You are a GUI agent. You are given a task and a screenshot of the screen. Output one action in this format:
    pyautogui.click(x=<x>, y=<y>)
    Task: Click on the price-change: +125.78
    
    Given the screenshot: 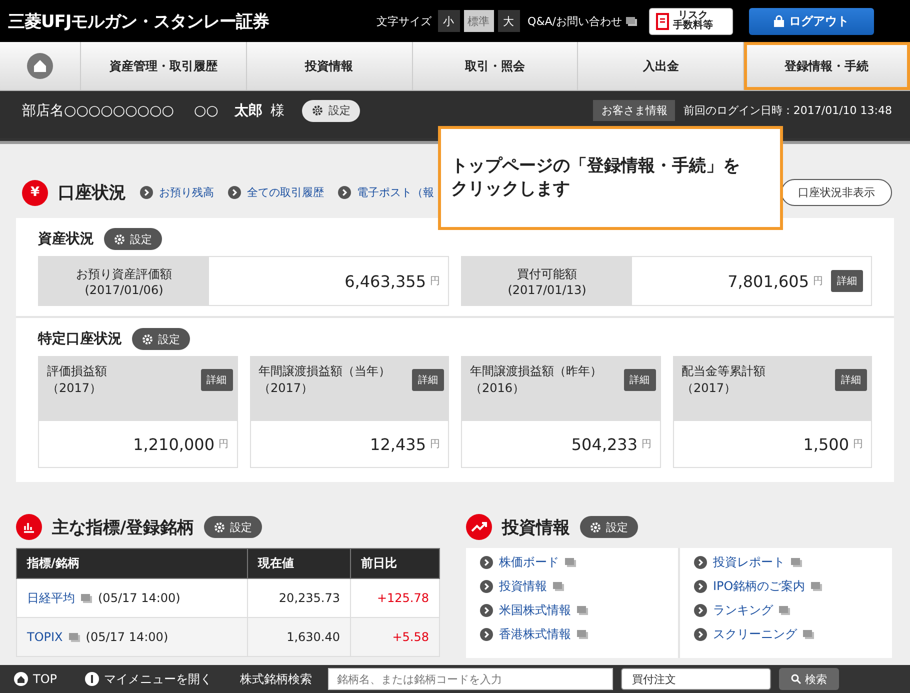 What is the action you would take?
    pyautogui.click(x=402, y=598)
    